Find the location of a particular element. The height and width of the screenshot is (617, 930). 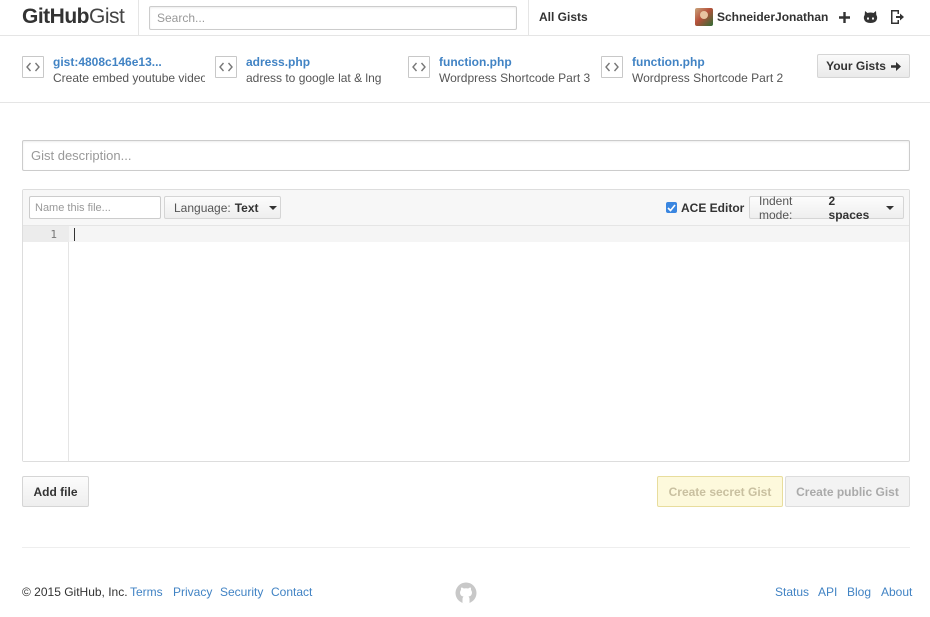

your-gists-label: Your Gists is located at coordinates (856, 66).